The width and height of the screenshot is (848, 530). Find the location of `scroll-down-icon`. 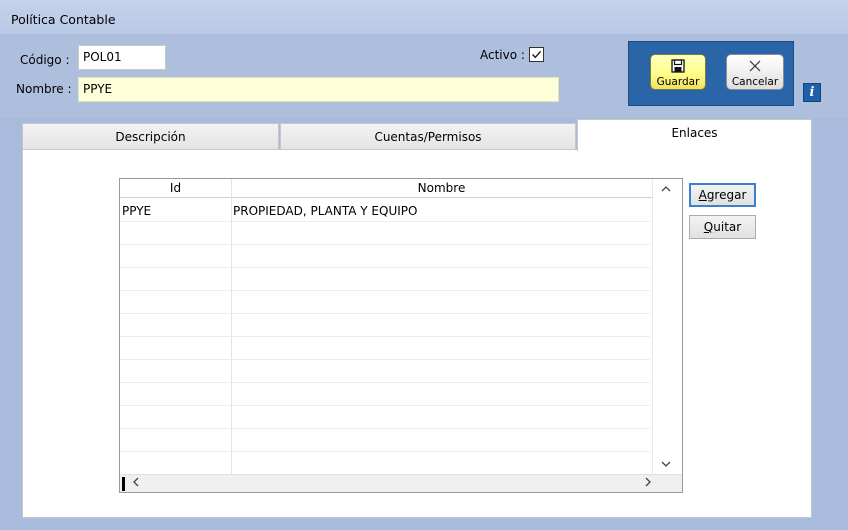

scroll-down-icon is located at coordinates (666, 464).